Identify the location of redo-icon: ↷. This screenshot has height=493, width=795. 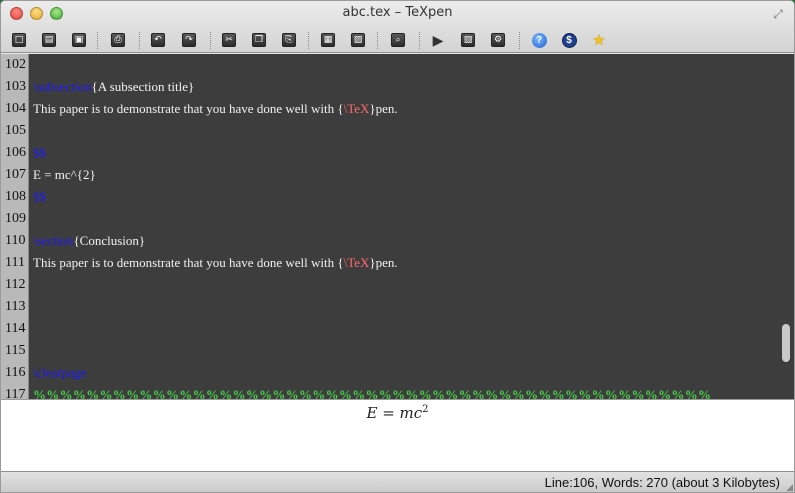
(189, 40).